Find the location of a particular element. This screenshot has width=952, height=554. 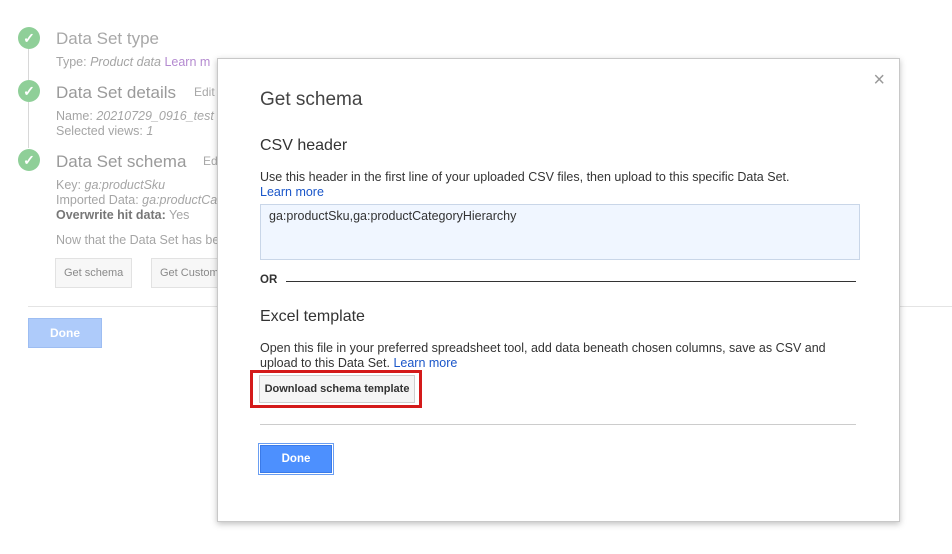

step-meta-overwrite: Overwrite hit data: Yes is located at coordinates (123, 215).